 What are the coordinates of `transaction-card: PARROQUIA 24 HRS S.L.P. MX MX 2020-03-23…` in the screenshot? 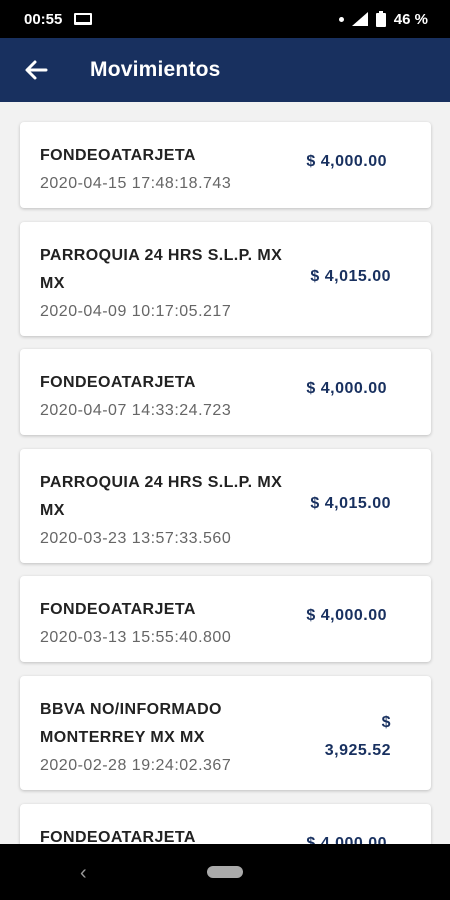 It's located at (225, 506).